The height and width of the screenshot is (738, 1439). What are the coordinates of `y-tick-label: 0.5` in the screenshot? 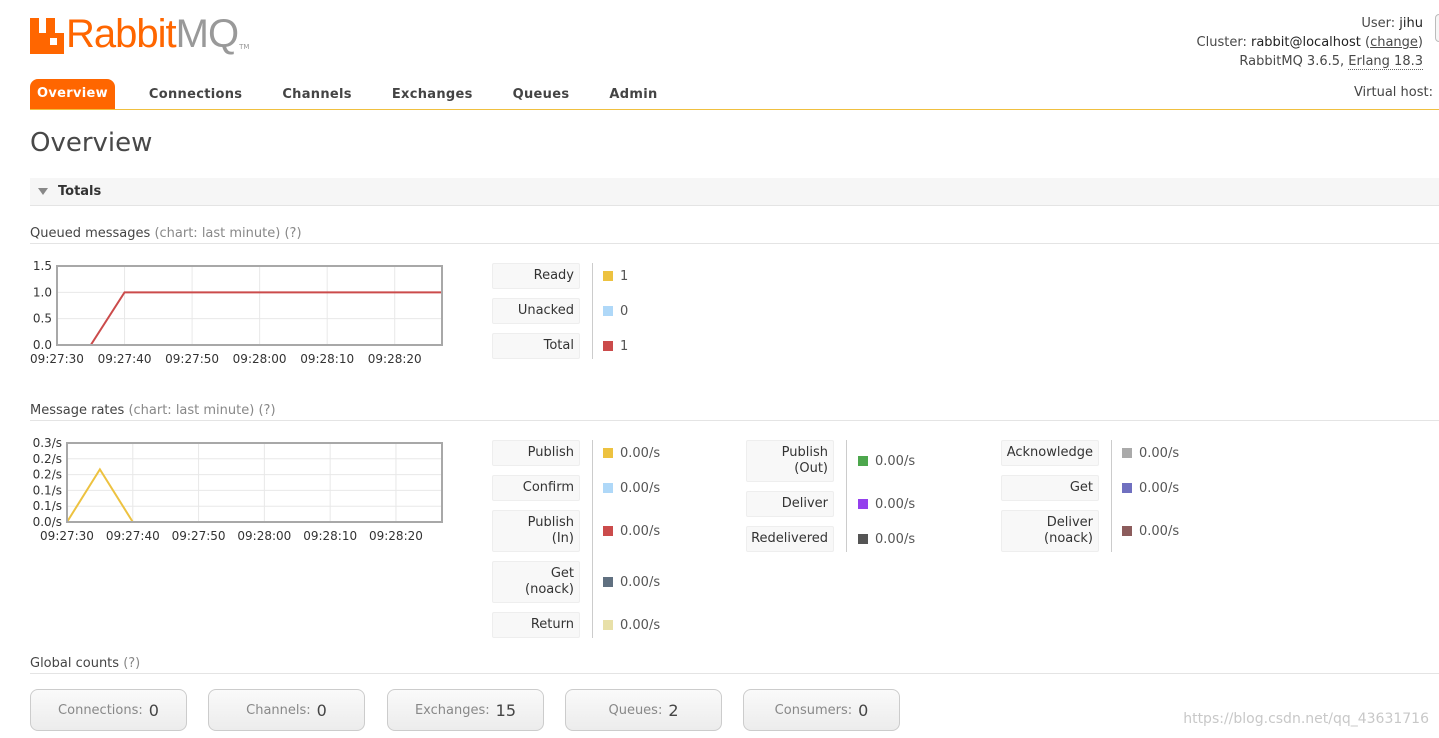 It's located at (42, 319).